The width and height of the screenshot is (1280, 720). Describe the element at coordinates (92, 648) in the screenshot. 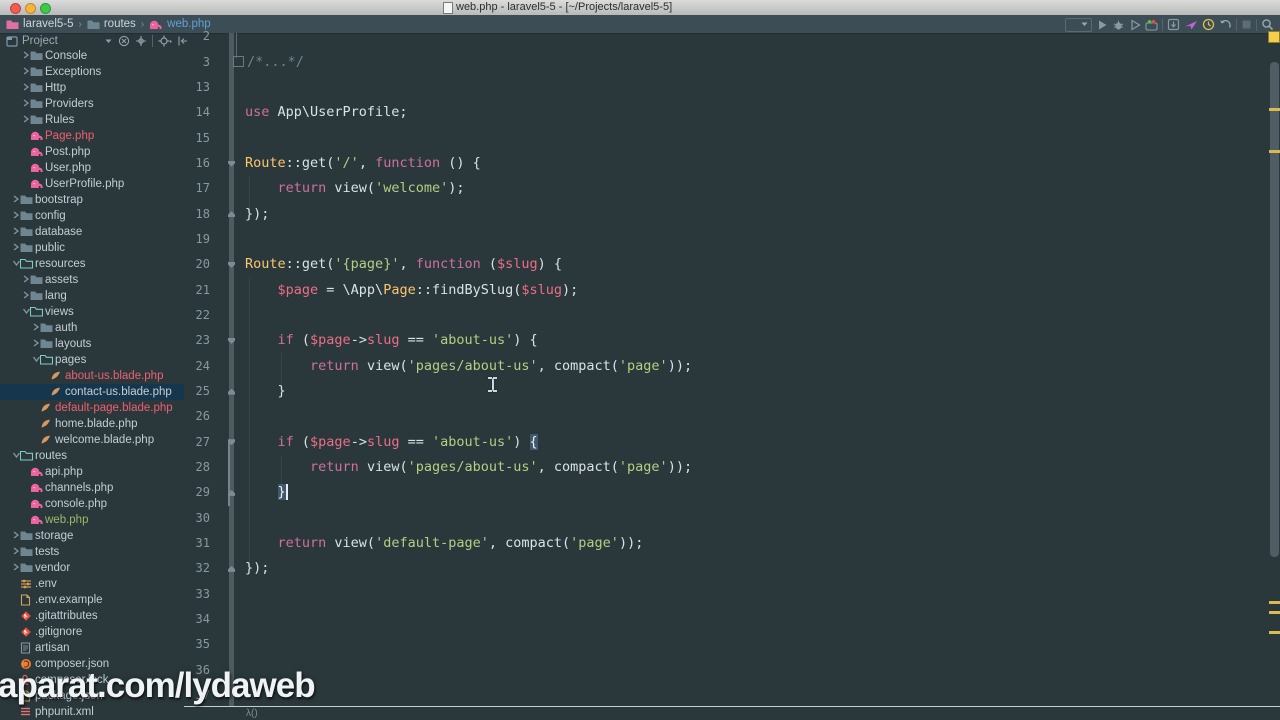

I see `tree-item-artisan: artisan` at that location.